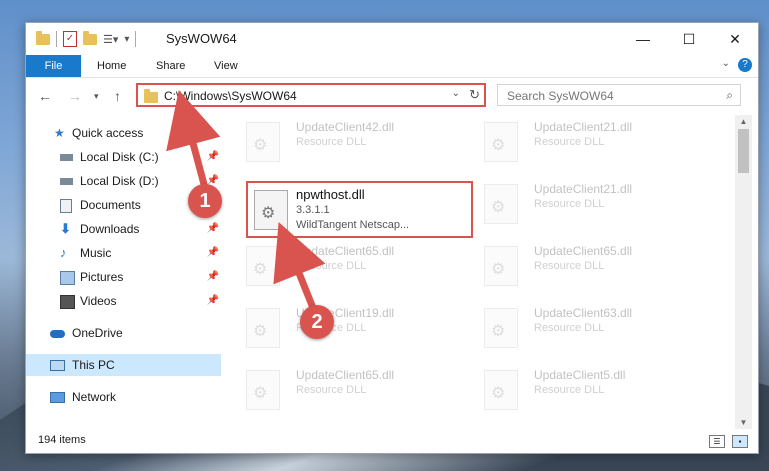 This screenshot has height=471, width=769. Describe the element at coordinates (67, 278) in the screenshot. I see `pictures-icon` at that location.